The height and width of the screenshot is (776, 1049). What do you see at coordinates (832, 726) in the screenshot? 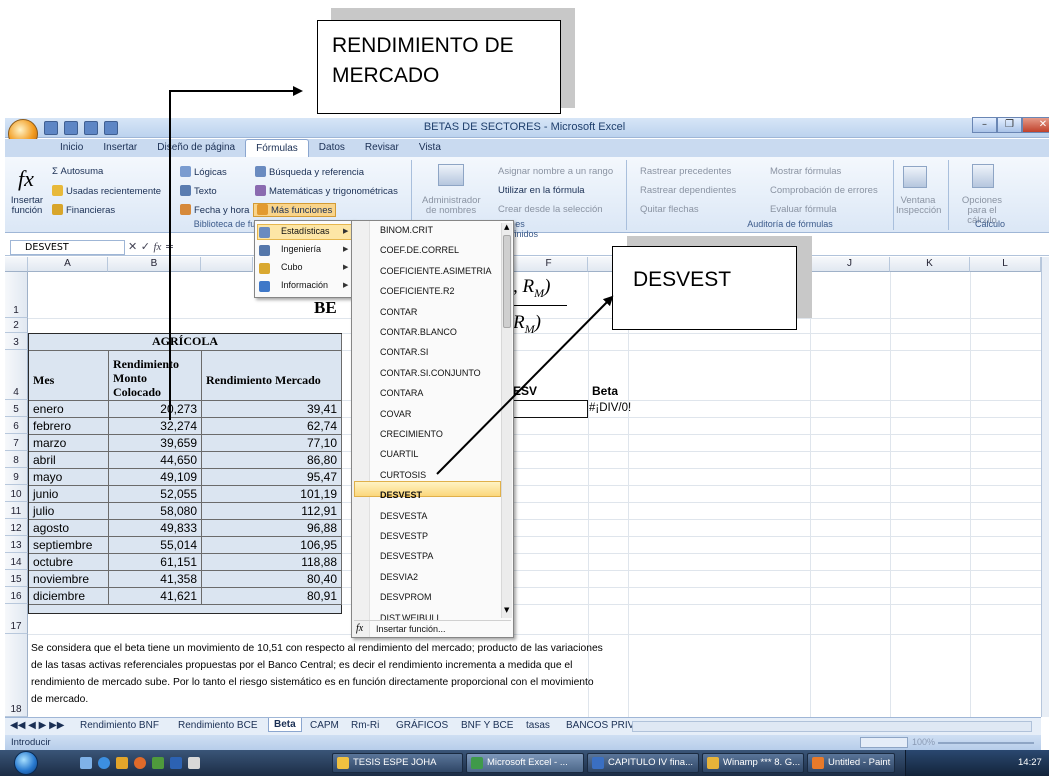
I see `horizontal-scrollbar` at bounding box center [832, 726].